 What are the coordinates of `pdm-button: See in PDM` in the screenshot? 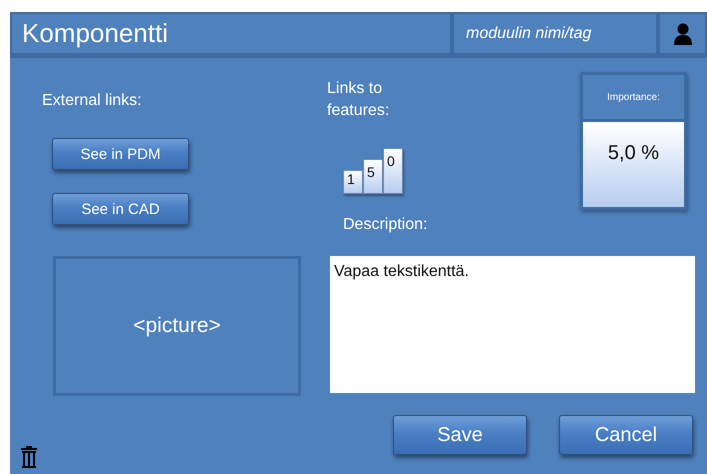 It's located at (120, 154).